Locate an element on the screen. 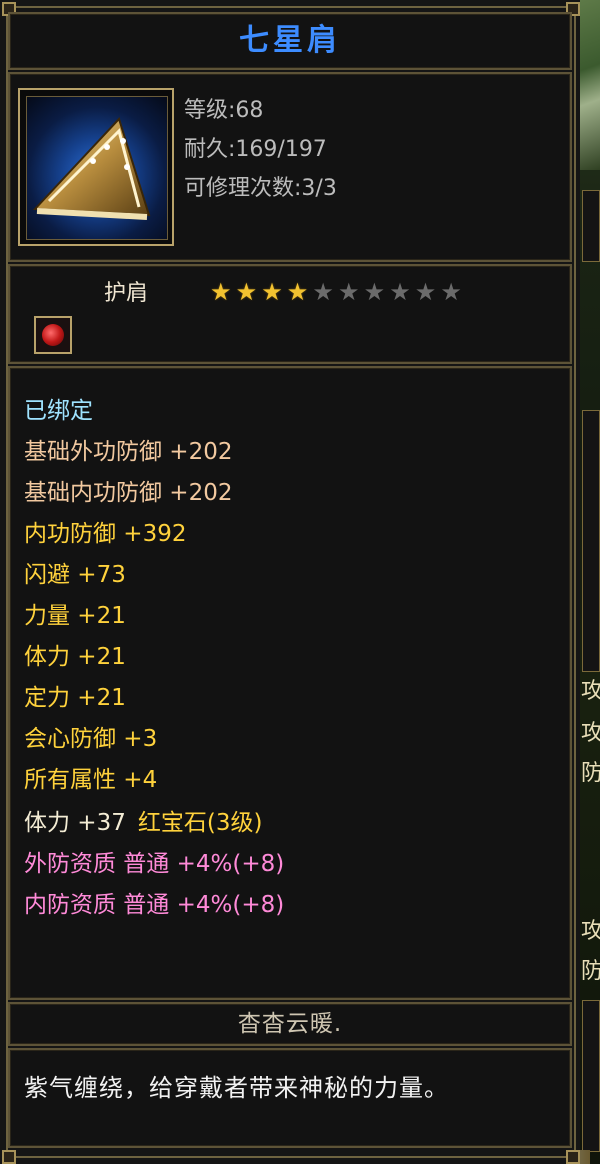 This screenshot has width=600, height=1164. item-description: 紫气缠绕，给穿戴者带来神秘的力量。 is located at coordinates (236, 1088).